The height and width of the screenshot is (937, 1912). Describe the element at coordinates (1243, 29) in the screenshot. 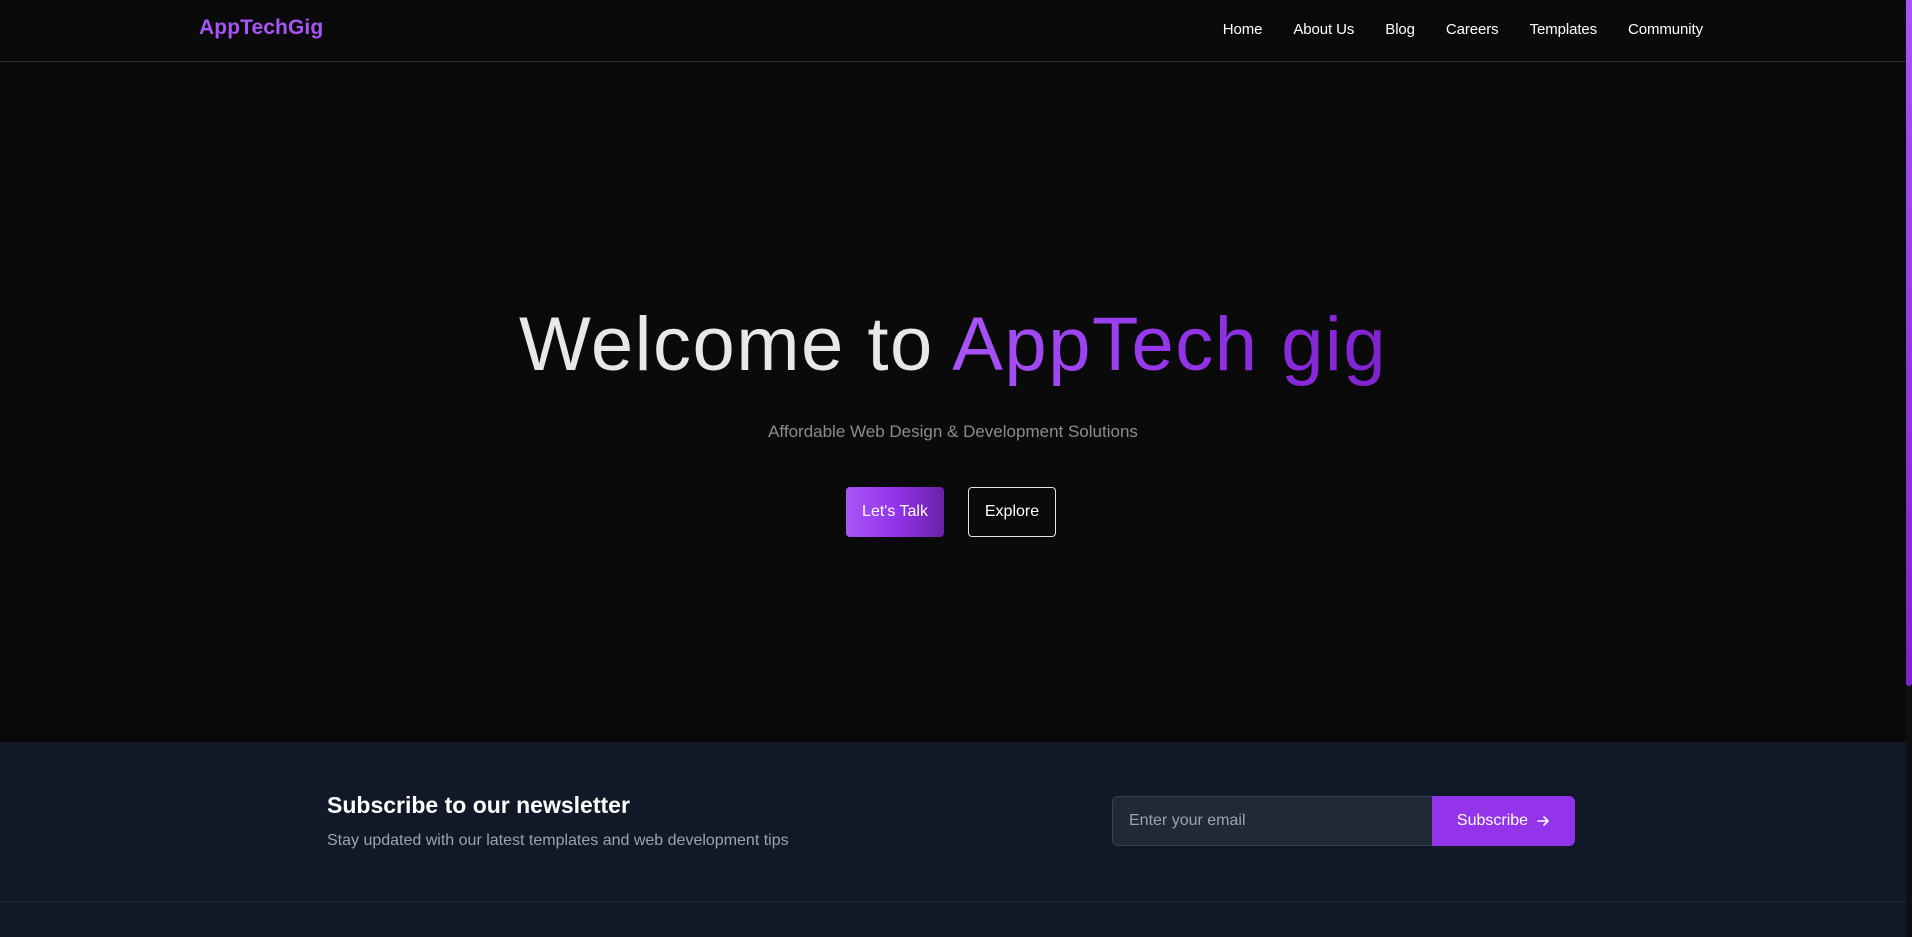

I see `nav-home: Home` at that location.